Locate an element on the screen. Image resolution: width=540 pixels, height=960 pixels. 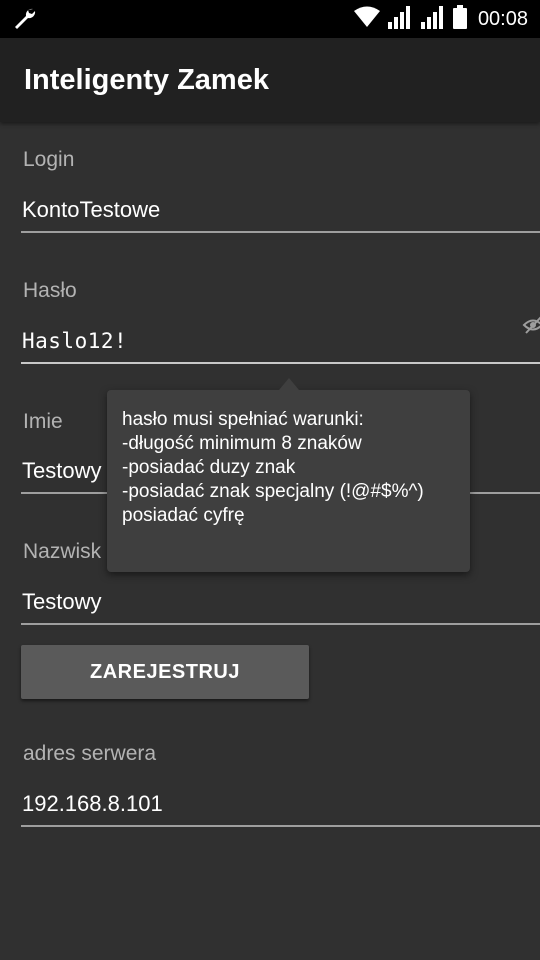
wifi-icon is located at coordinates (366, 19).